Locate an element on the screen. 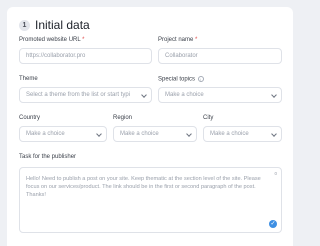 The image size is (320, 246). task-label: Task for the publisher is located at coordinates (48, 157).